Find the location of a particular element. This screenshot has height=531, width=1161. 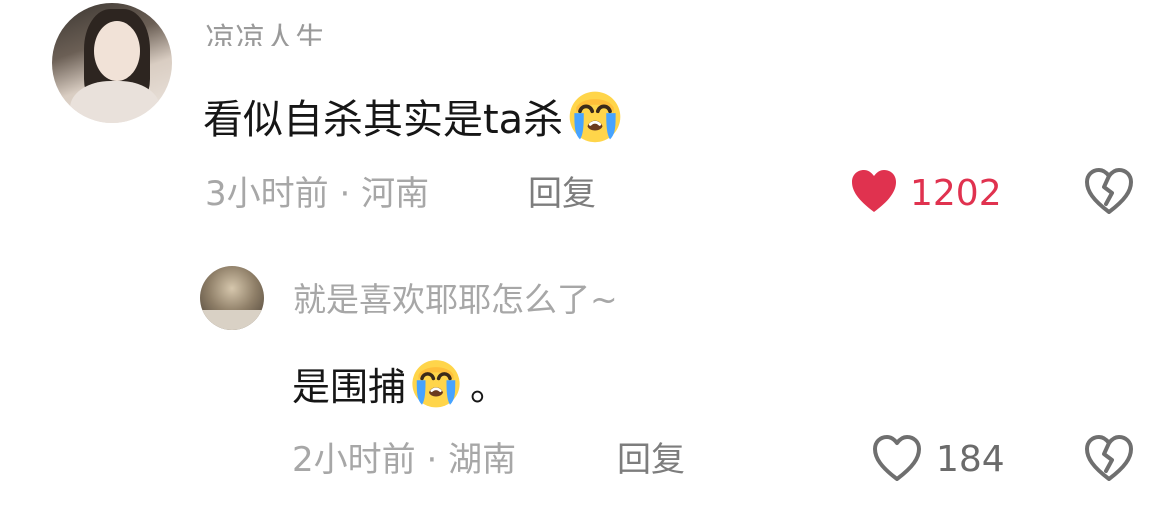

comment-text: 看似自杀其实是ta杀 is located at coordinates (414, 116).